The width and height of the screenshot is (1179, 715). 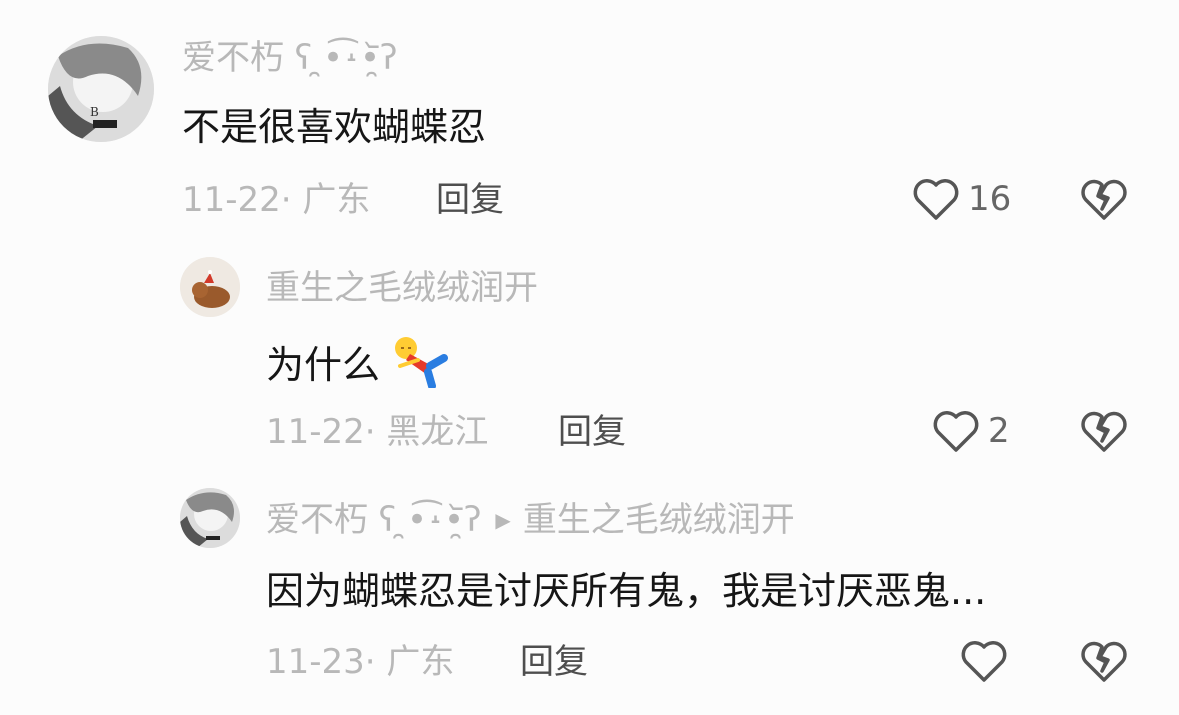 I want to click on avatar: B, so click(x=101, y=89).